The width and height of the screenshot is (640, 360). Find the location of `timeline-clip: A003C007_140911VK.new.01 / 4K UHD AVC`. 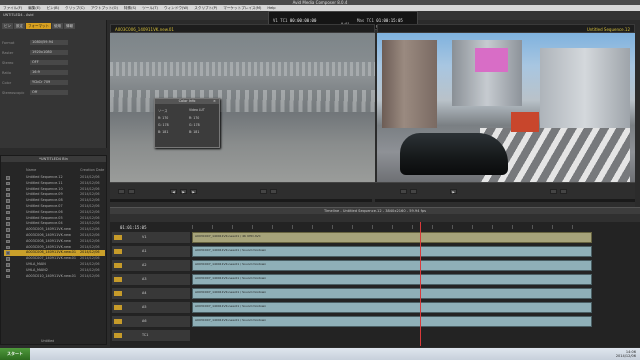

timeline-clip: A003C007_140911VK.new.01 / 4K UHD AVC is located at coordinates (392, 237).